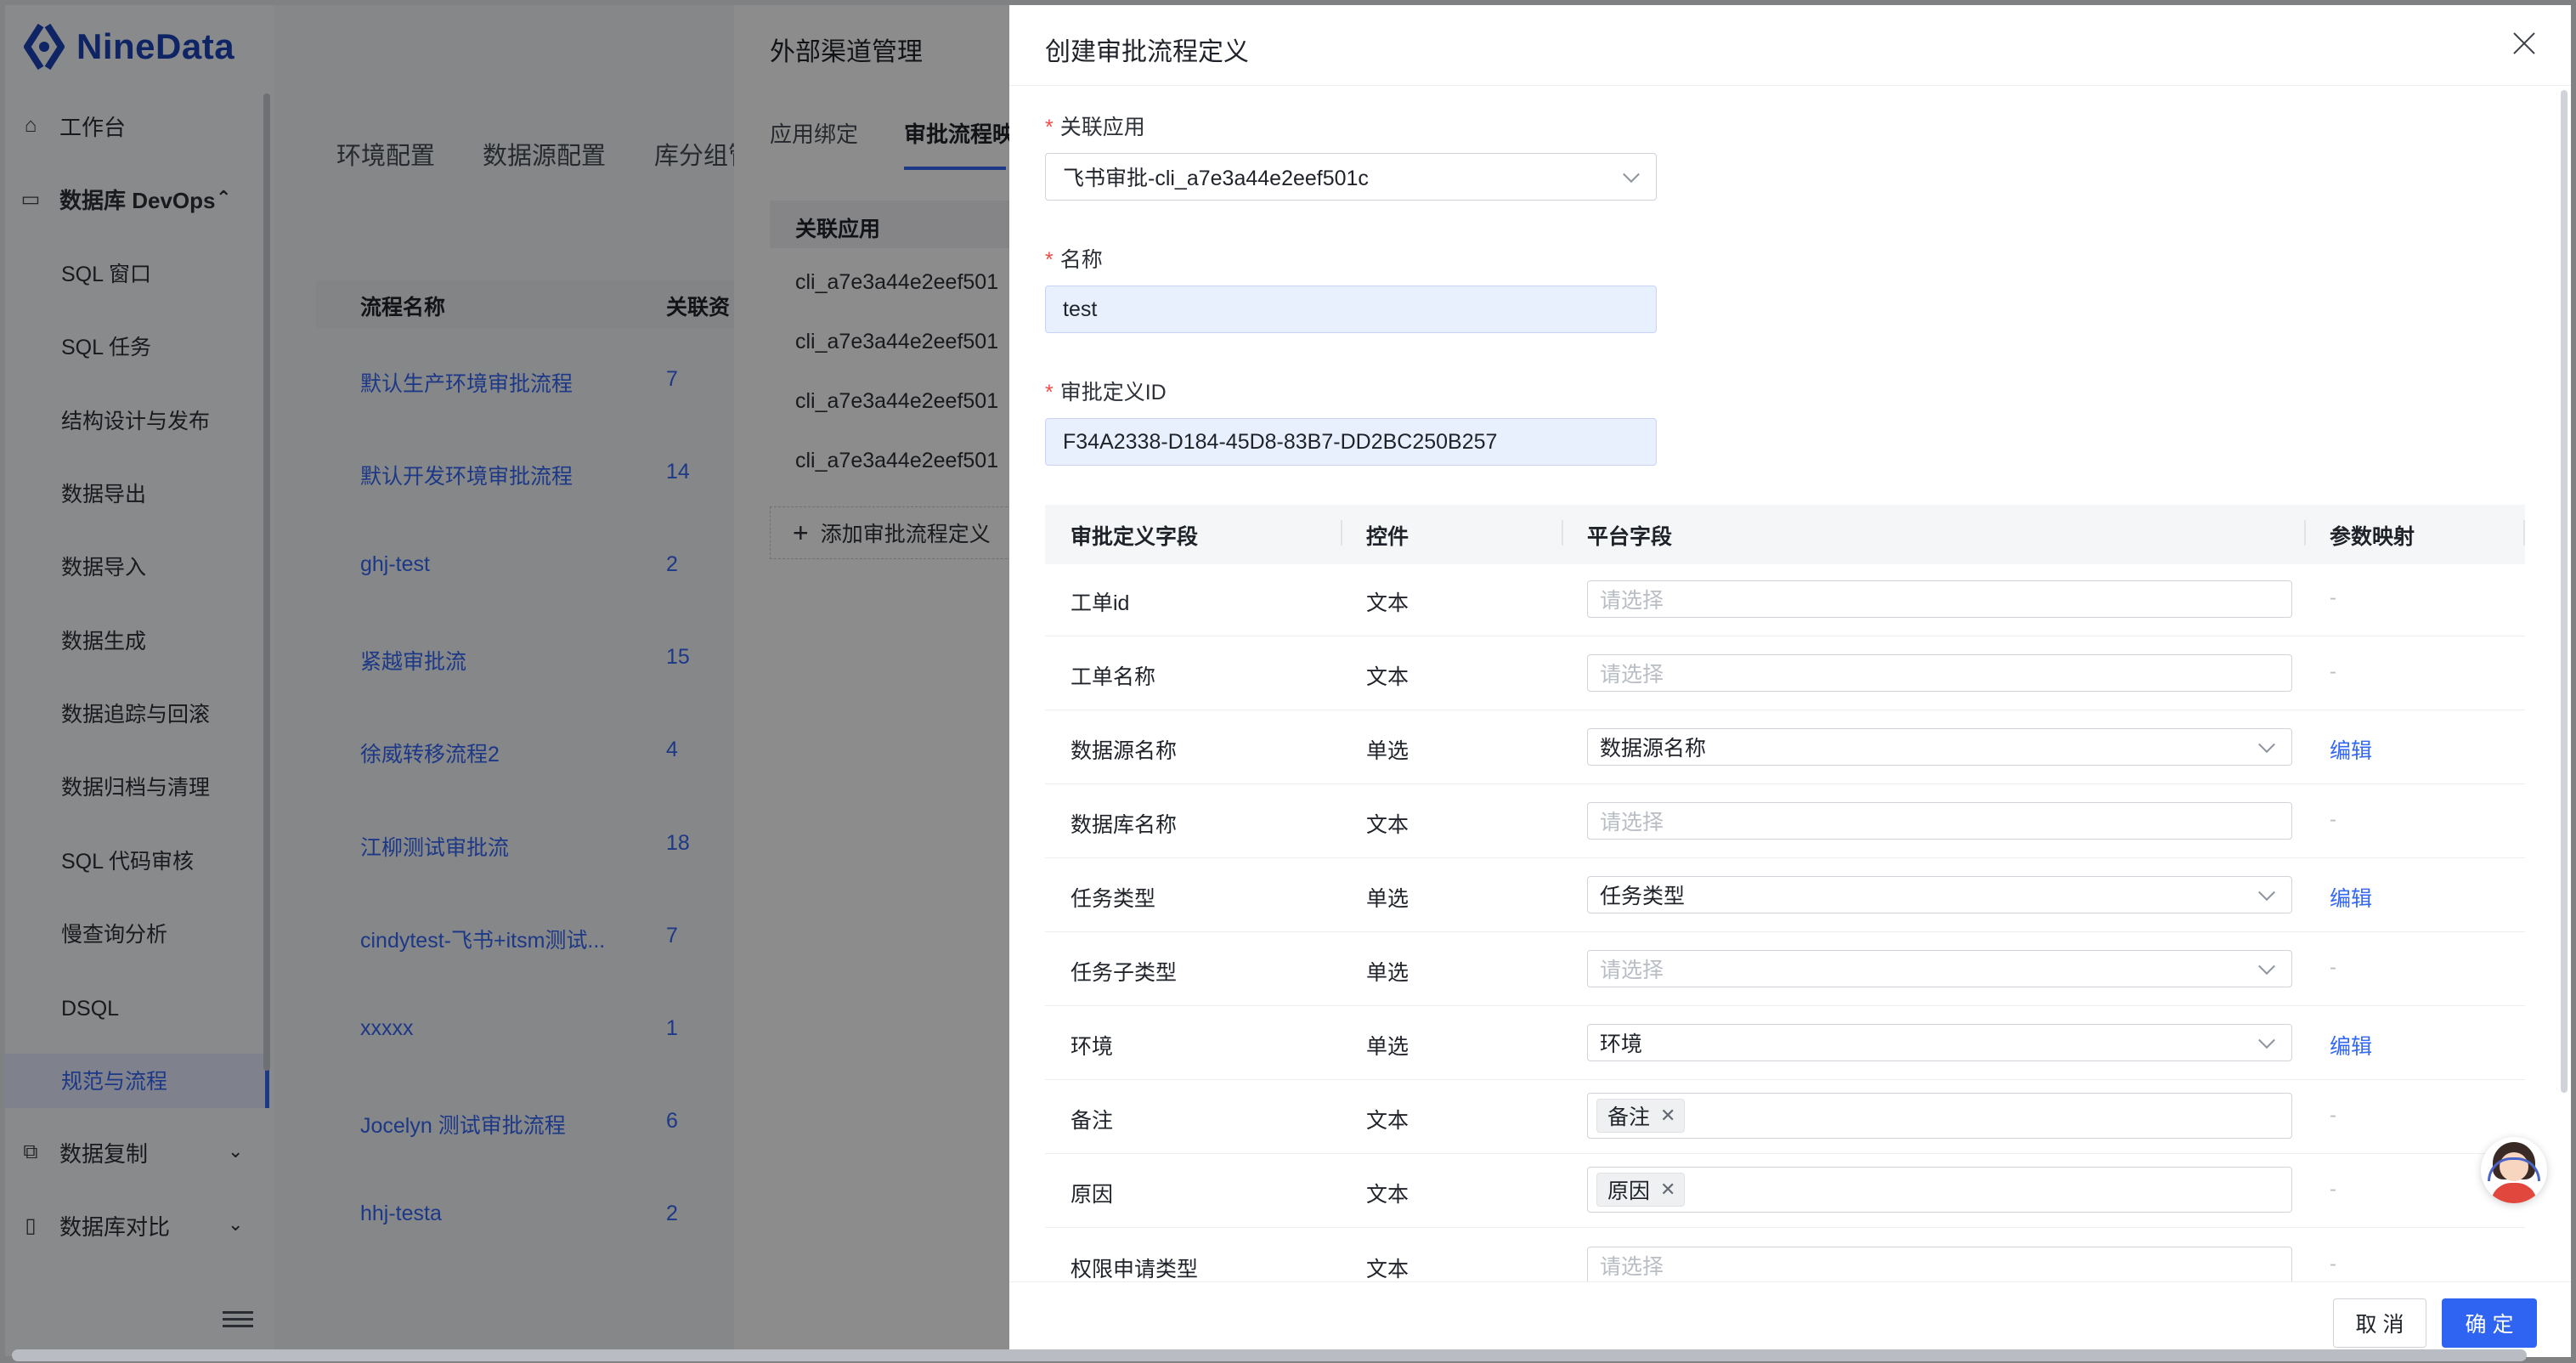  I want to click on drawer-scrollbar, so click(2564, 591).